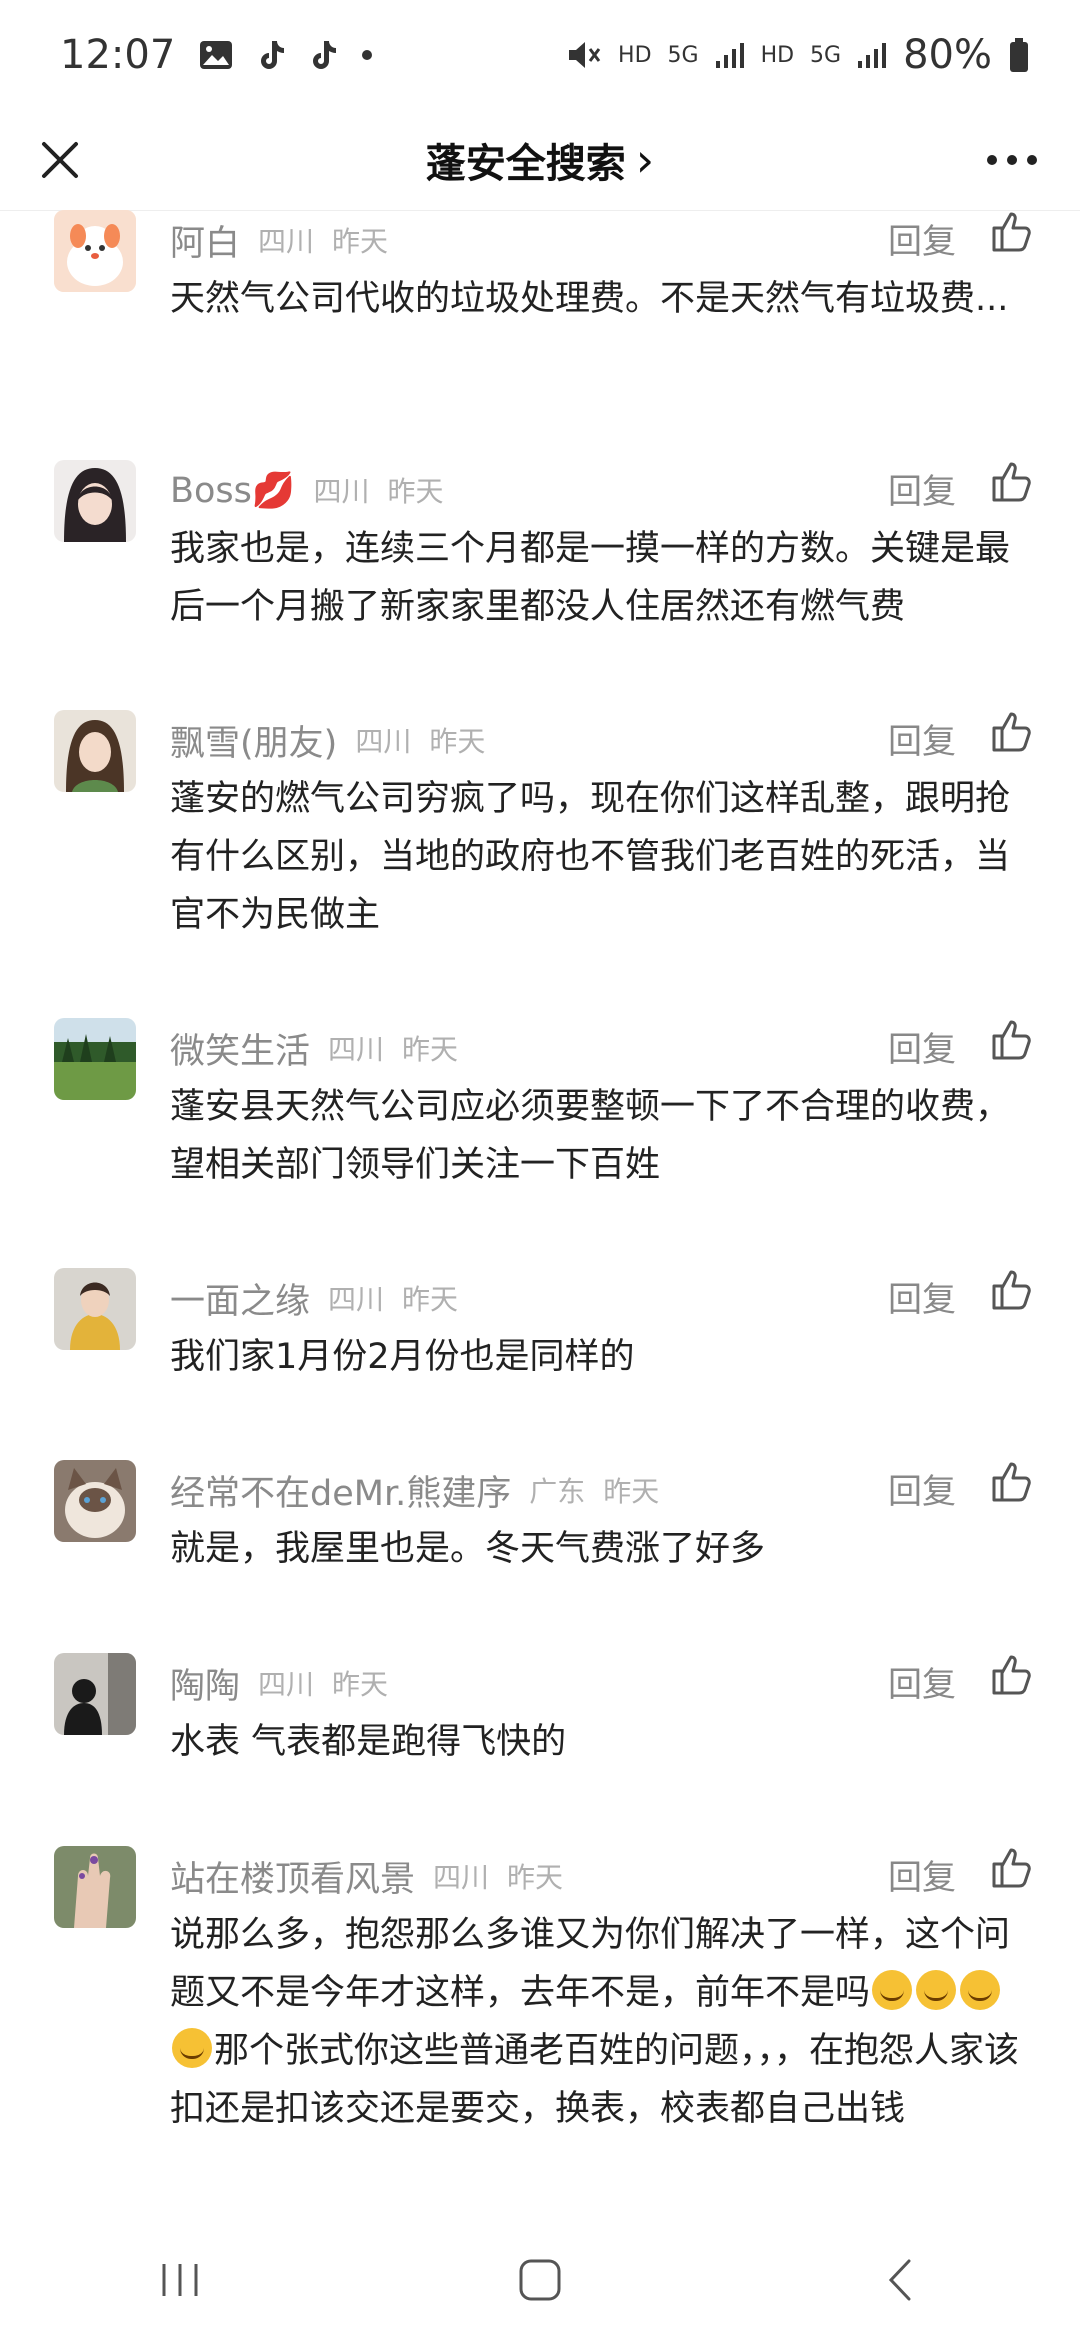 The height and width of the screenshot is (2340, 1080). What do you see at coordinates (402, 1357) in the screenshot?
I see `comment-text: 我们家1月份2月份也是同样的` at bounding box center [402, 1357].